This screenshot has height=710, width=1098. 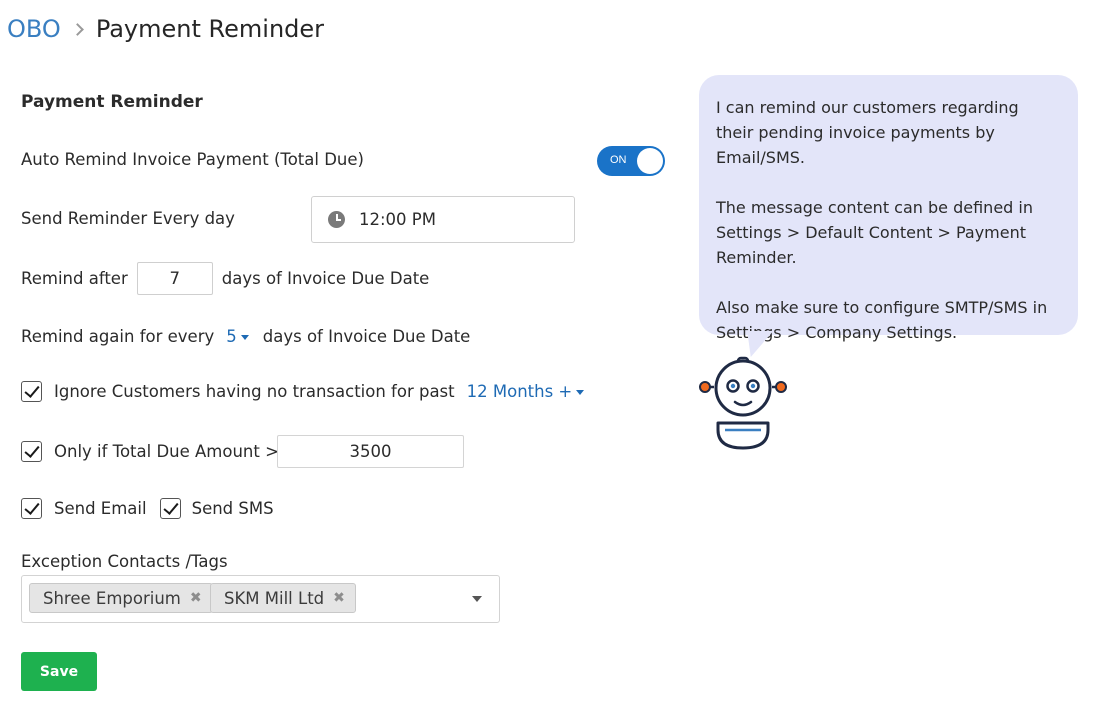 I want to click on exception-contacts-label: Exception Contacts /Tags, so click(x=124, y=561).